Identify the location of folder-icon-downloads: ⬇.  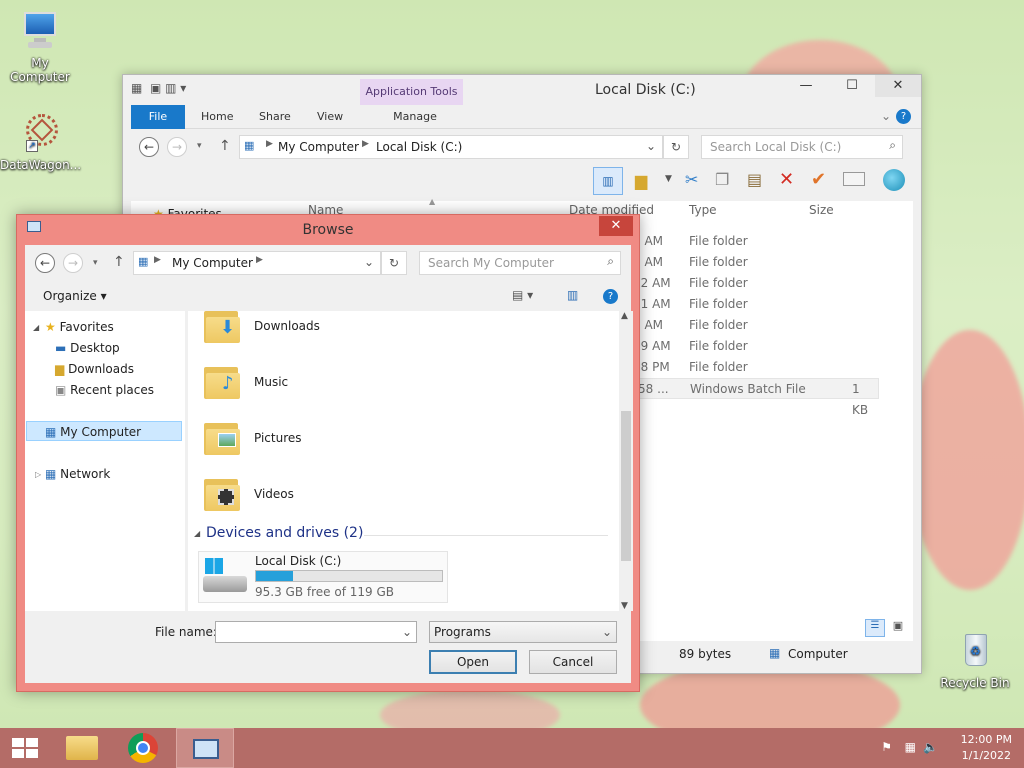
(223, 328).